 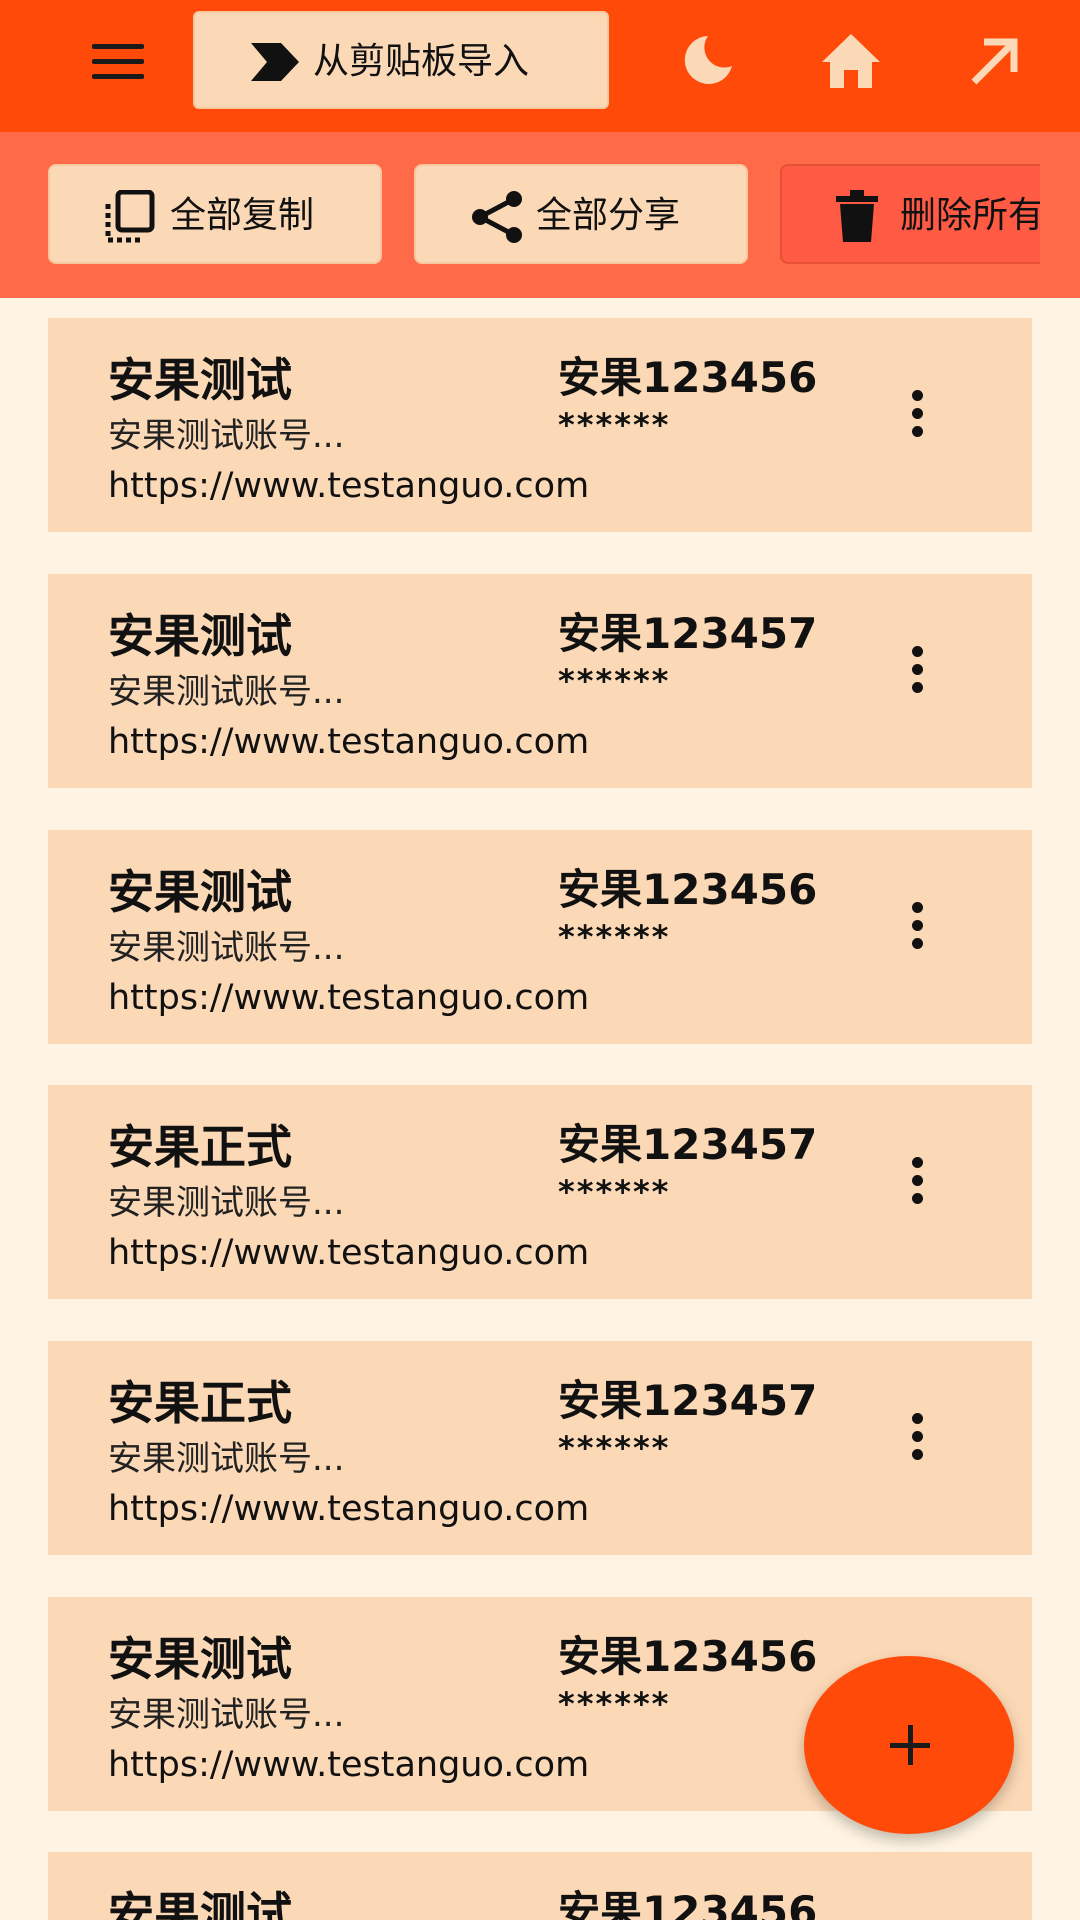 What do you see at coordinates (851, 61) in the screenshot?
I see `home-icon` at bounding box center [851, 61].